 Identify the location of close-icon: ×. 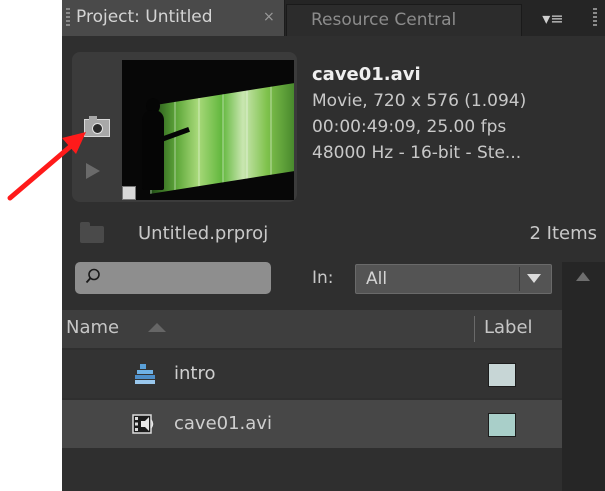
(269, 17).